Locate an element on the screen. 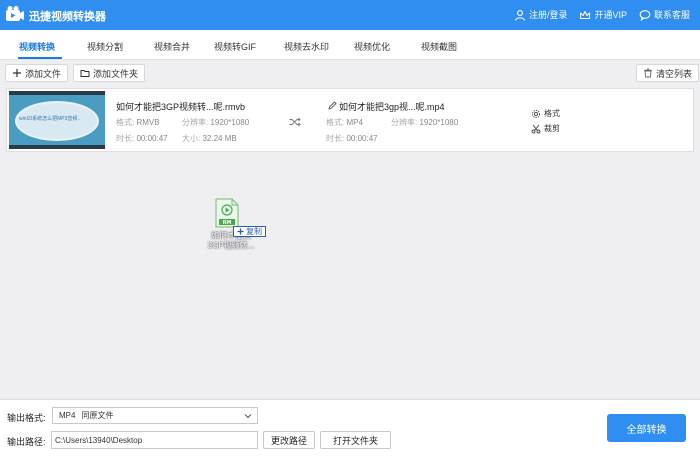 The height and width of the screenshot is (459, 700). tab-video-split: 视频分割 is located at coordinates (105, 46).